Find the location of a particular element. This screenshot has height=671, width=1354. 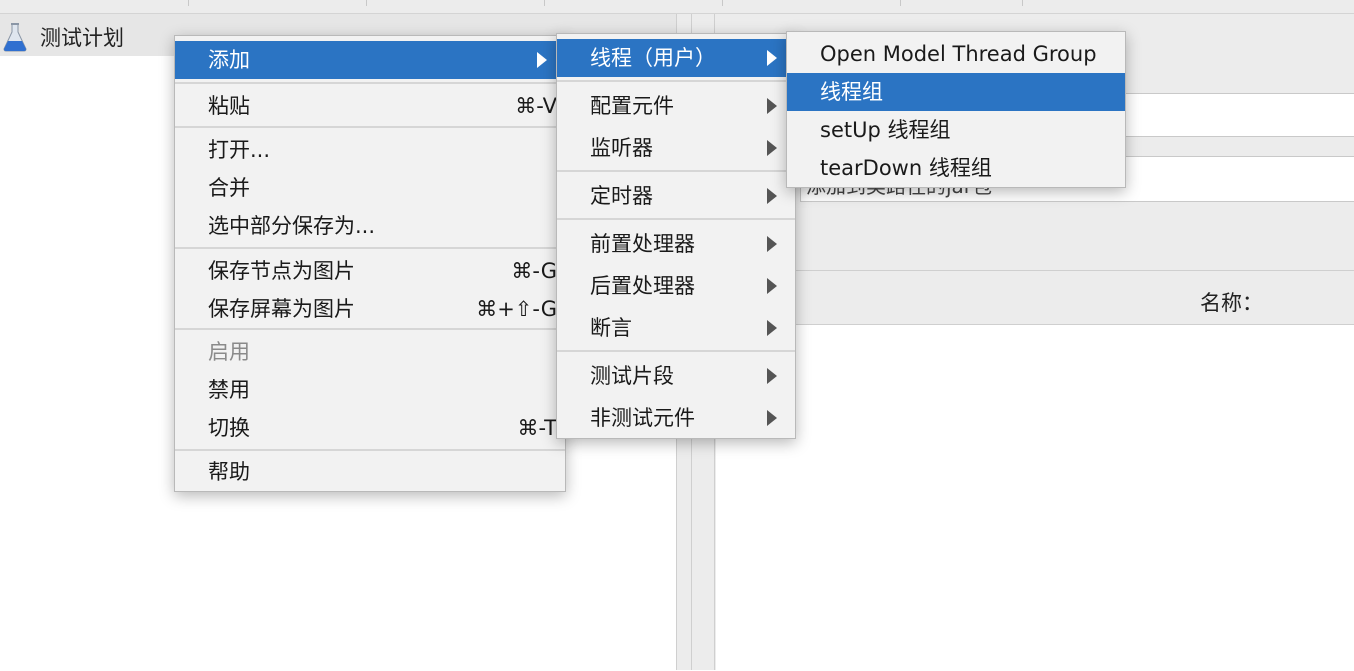

menu-item-label: 非测试元件 is located at coordinates (642, 418).